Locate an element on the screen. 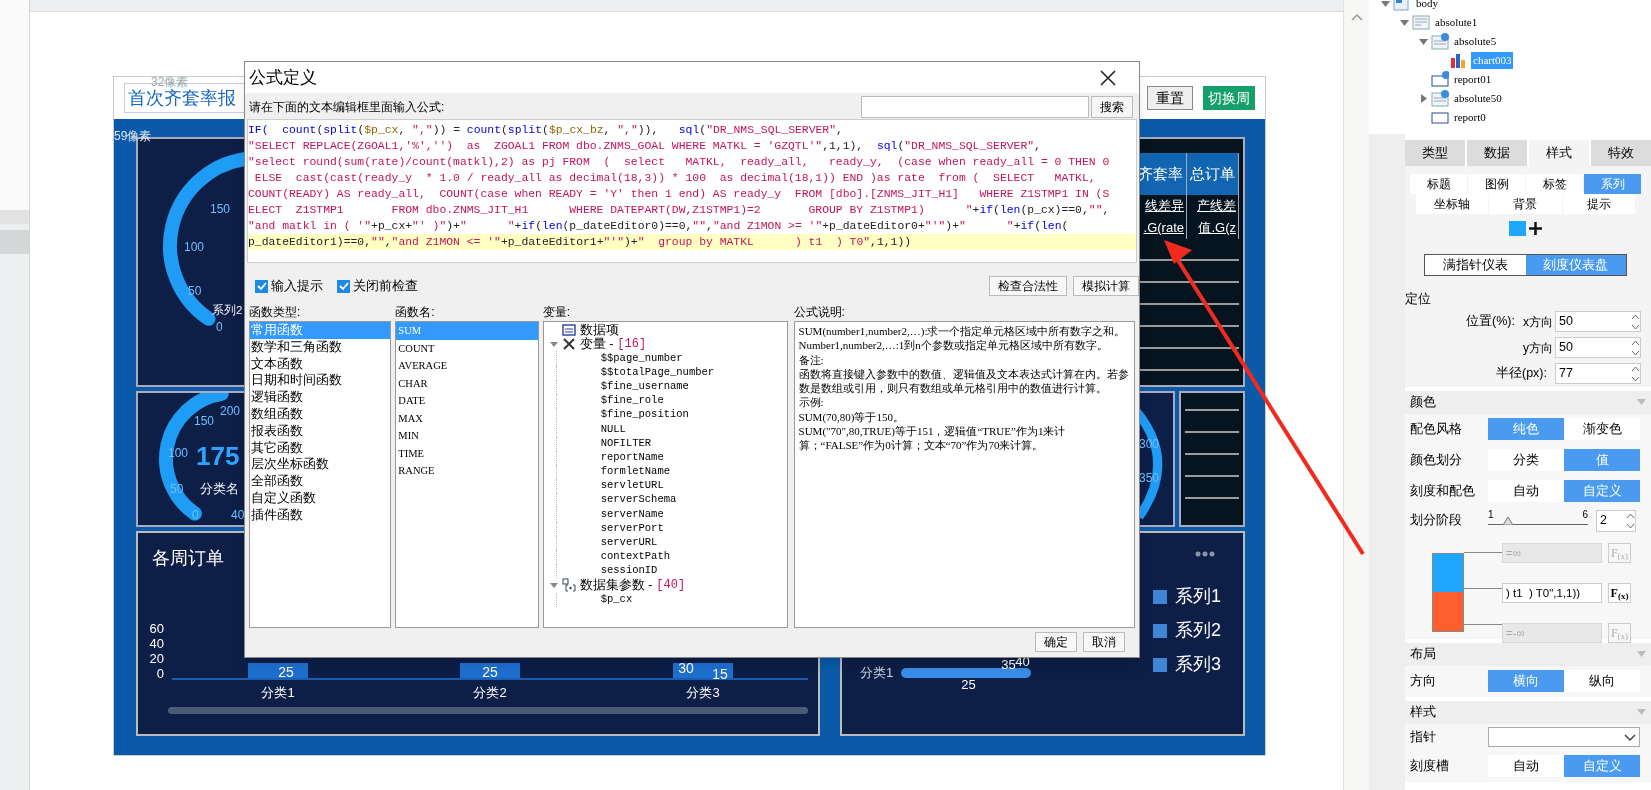  pane-header: 变量: is located at coordinates (557, 312).